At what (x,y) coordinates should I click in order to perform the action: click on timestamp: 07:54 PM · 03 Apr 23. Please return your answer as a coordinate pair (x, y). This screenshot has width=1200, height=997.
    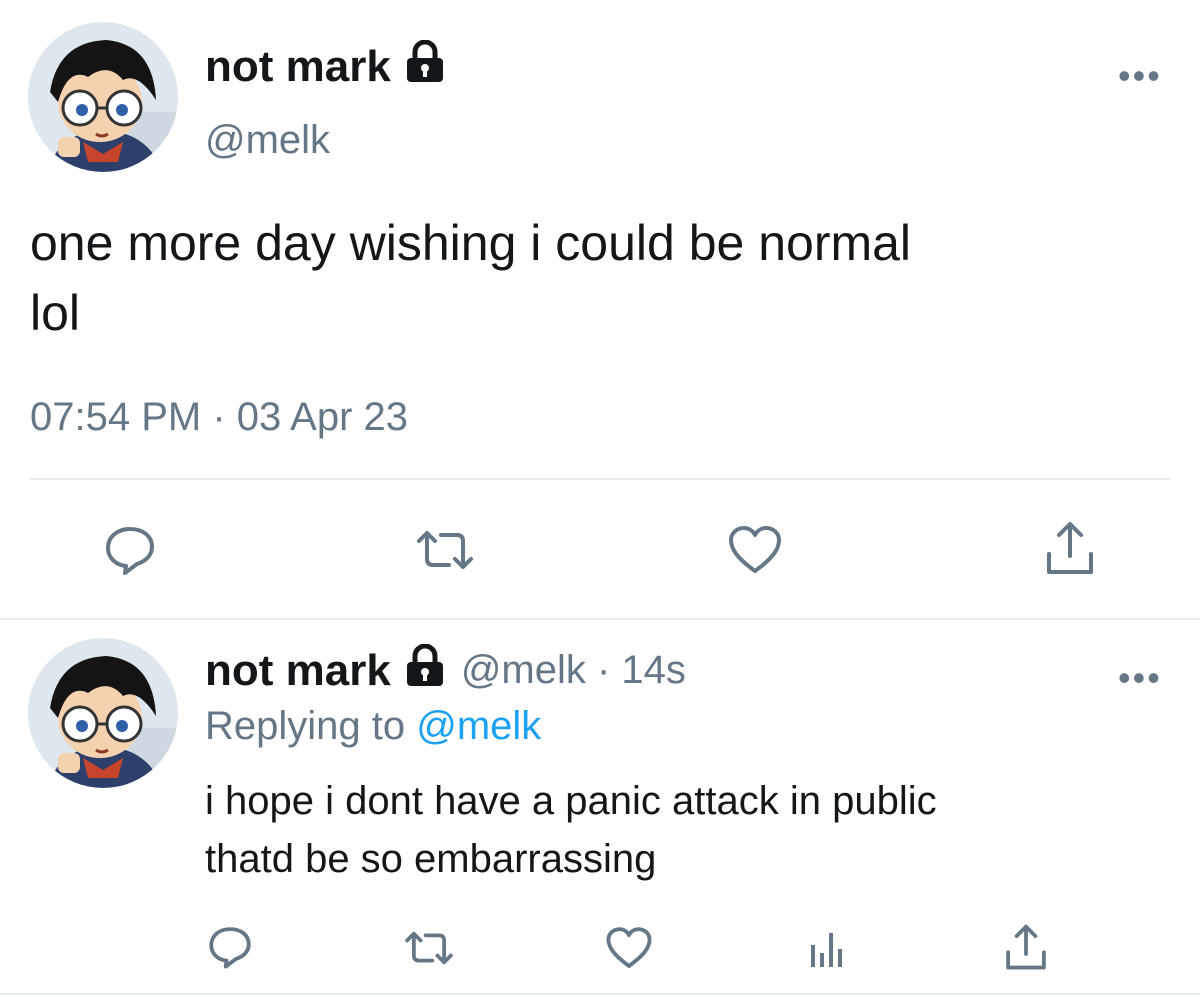
    Looking at the image, I should click on (219, 417).